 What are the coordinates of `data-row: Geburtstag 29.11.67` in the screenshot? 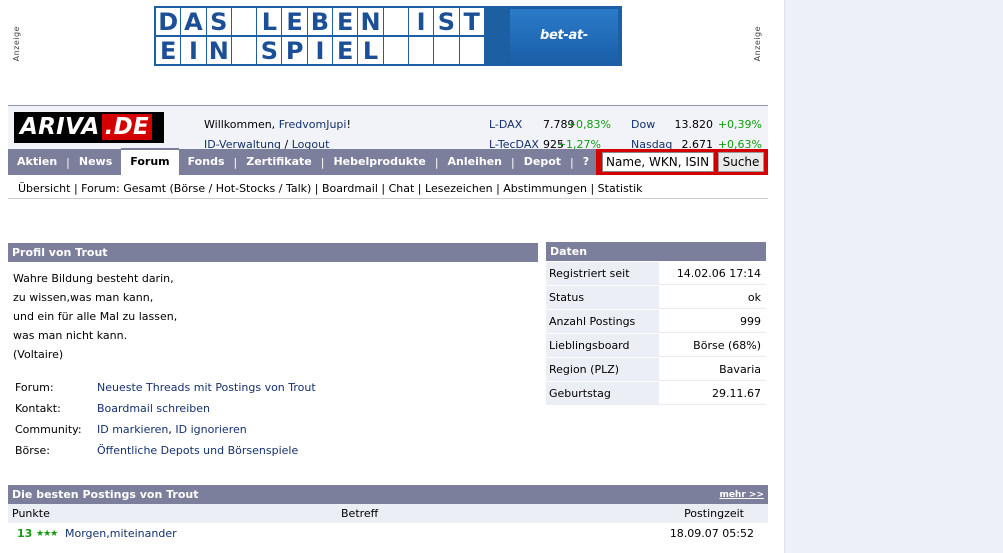 It's located at (656, 394).